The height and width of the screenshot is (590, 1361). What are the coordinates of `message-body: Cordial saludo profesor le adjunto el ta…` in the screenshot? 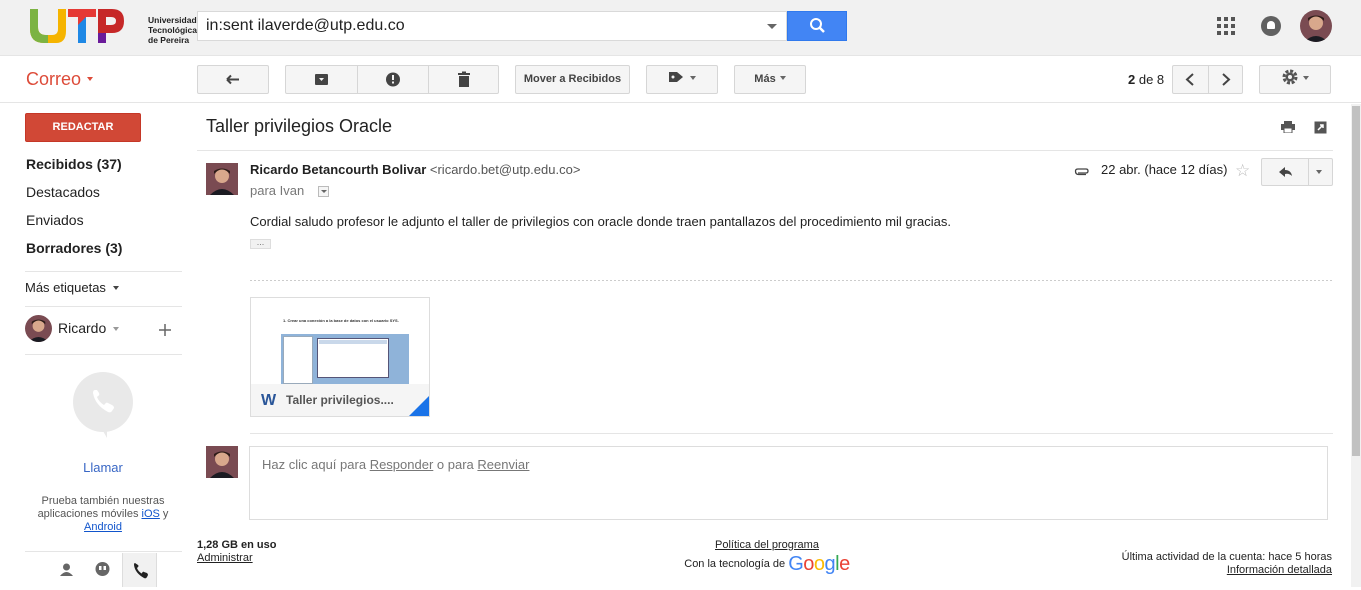 It's located at (600, 221).